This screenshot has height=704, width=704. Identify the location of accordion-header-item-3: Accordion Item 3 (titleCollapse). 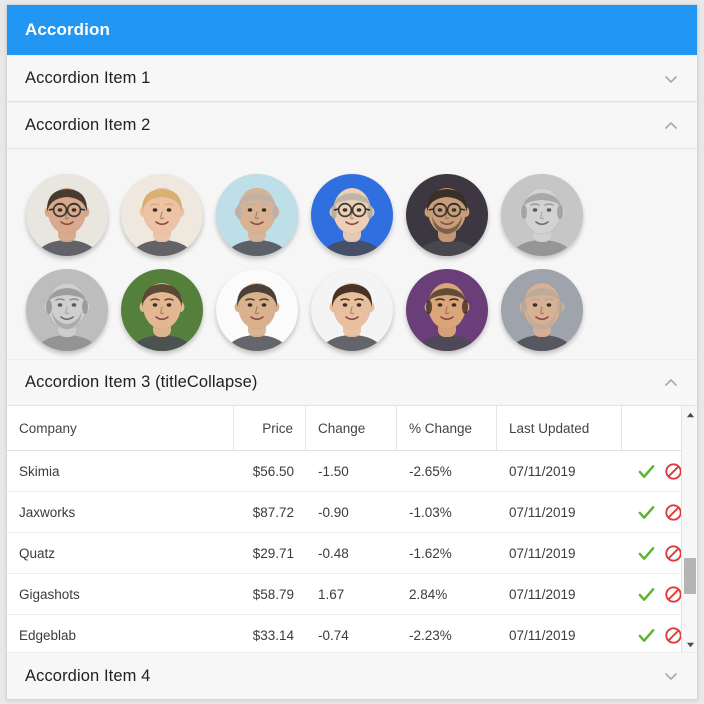
(352, 382).